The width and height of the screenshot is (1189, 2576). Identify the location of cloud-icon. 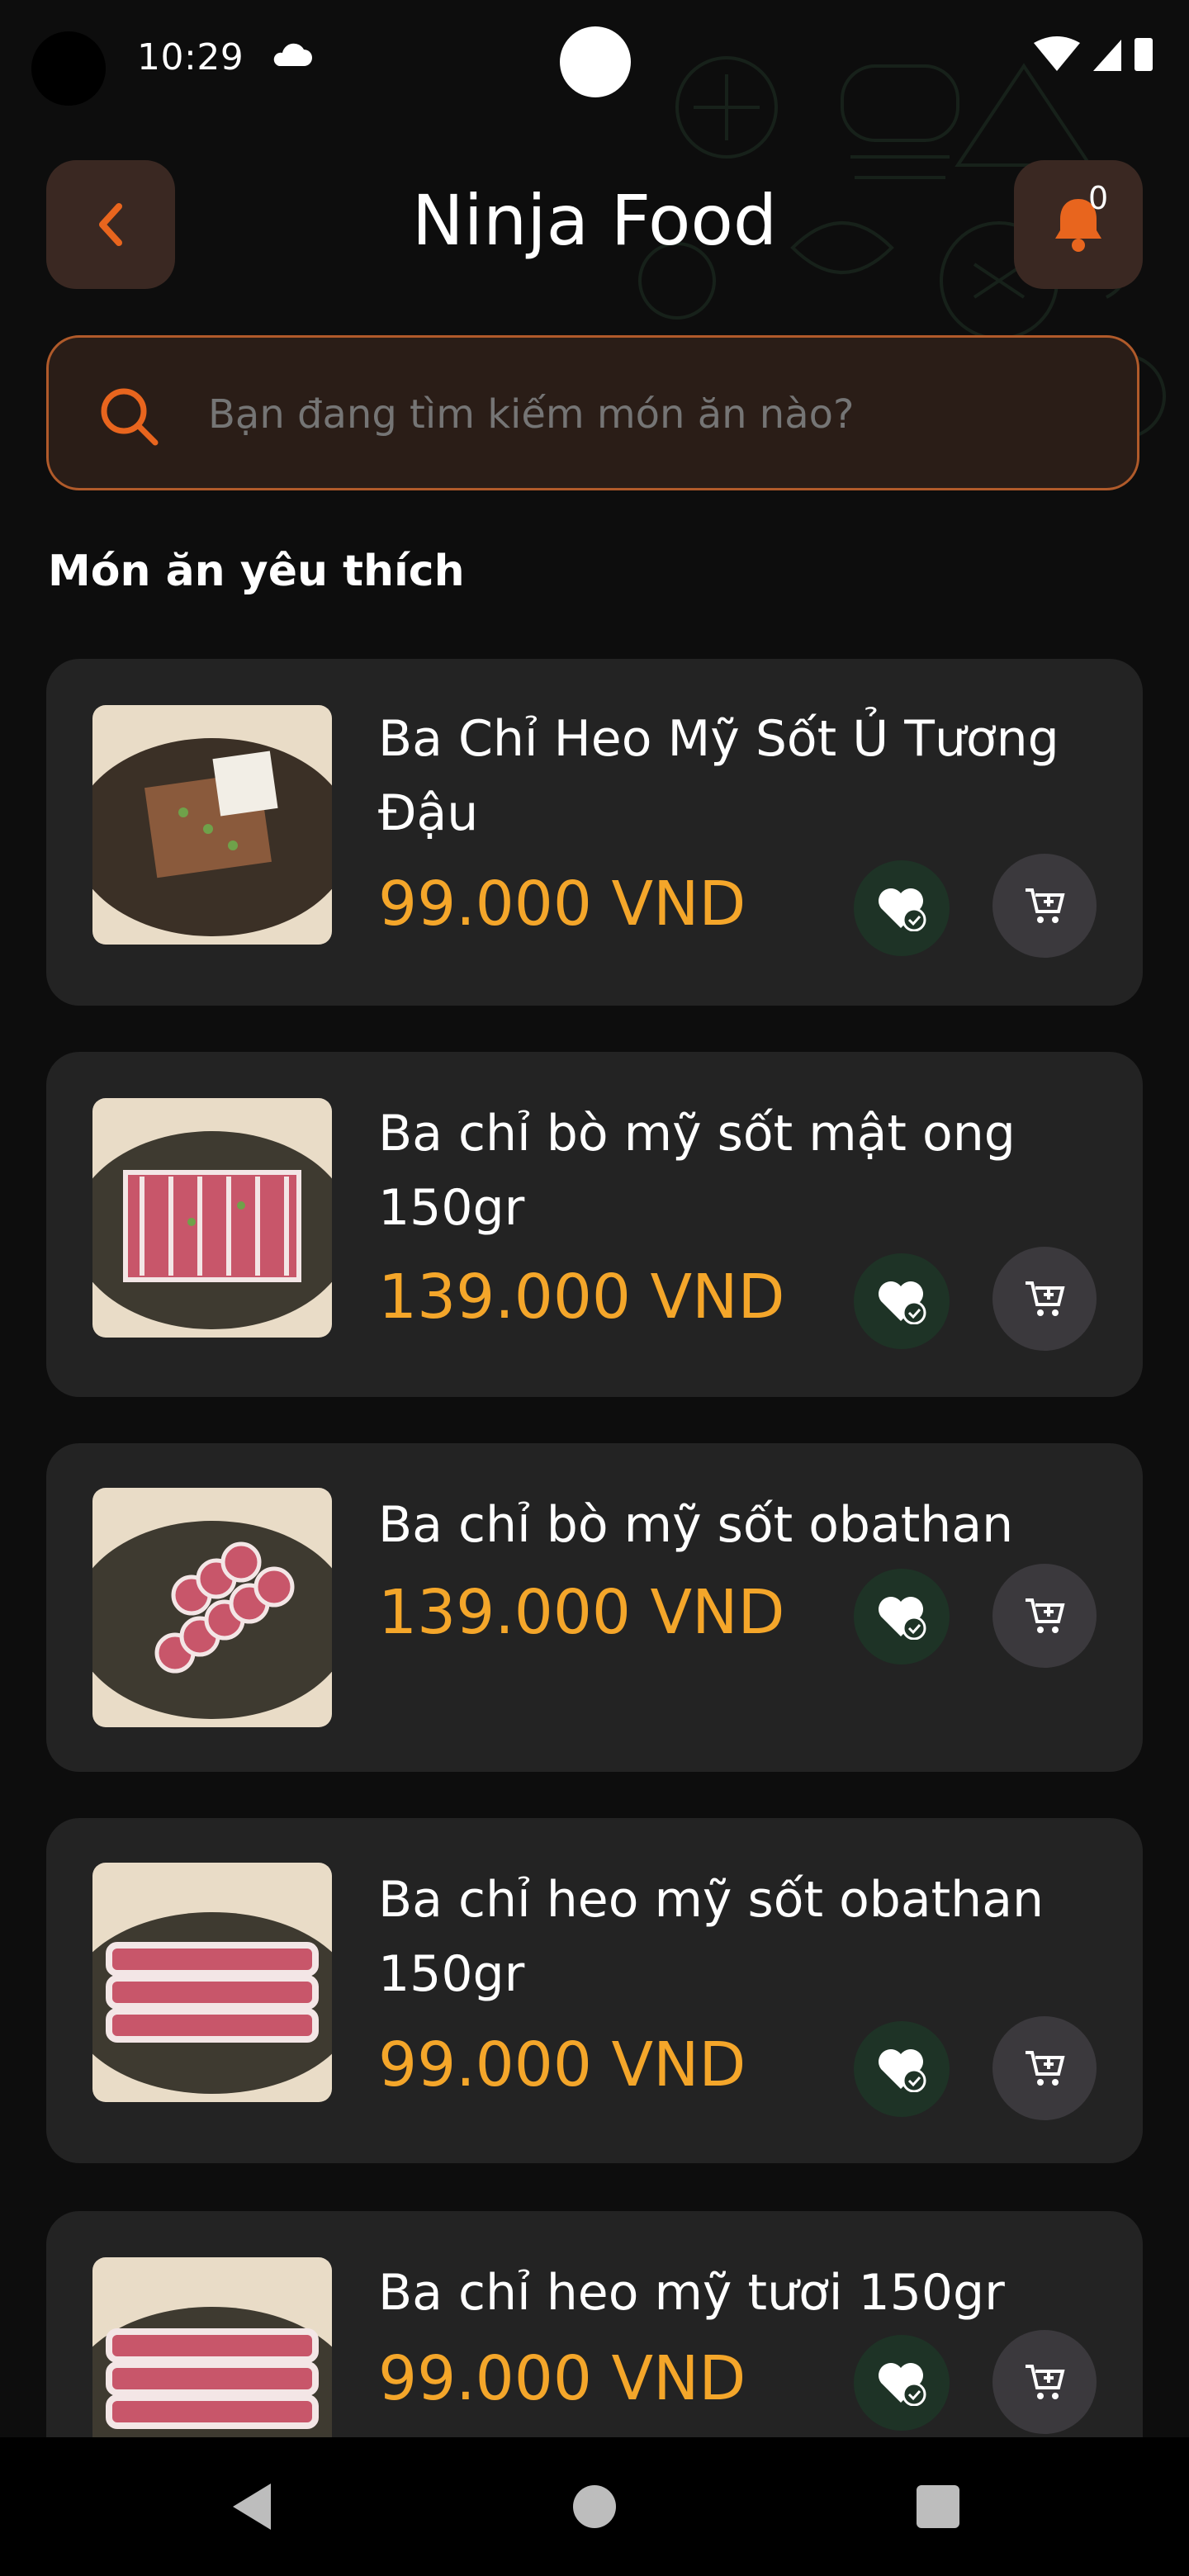
(292, 54).